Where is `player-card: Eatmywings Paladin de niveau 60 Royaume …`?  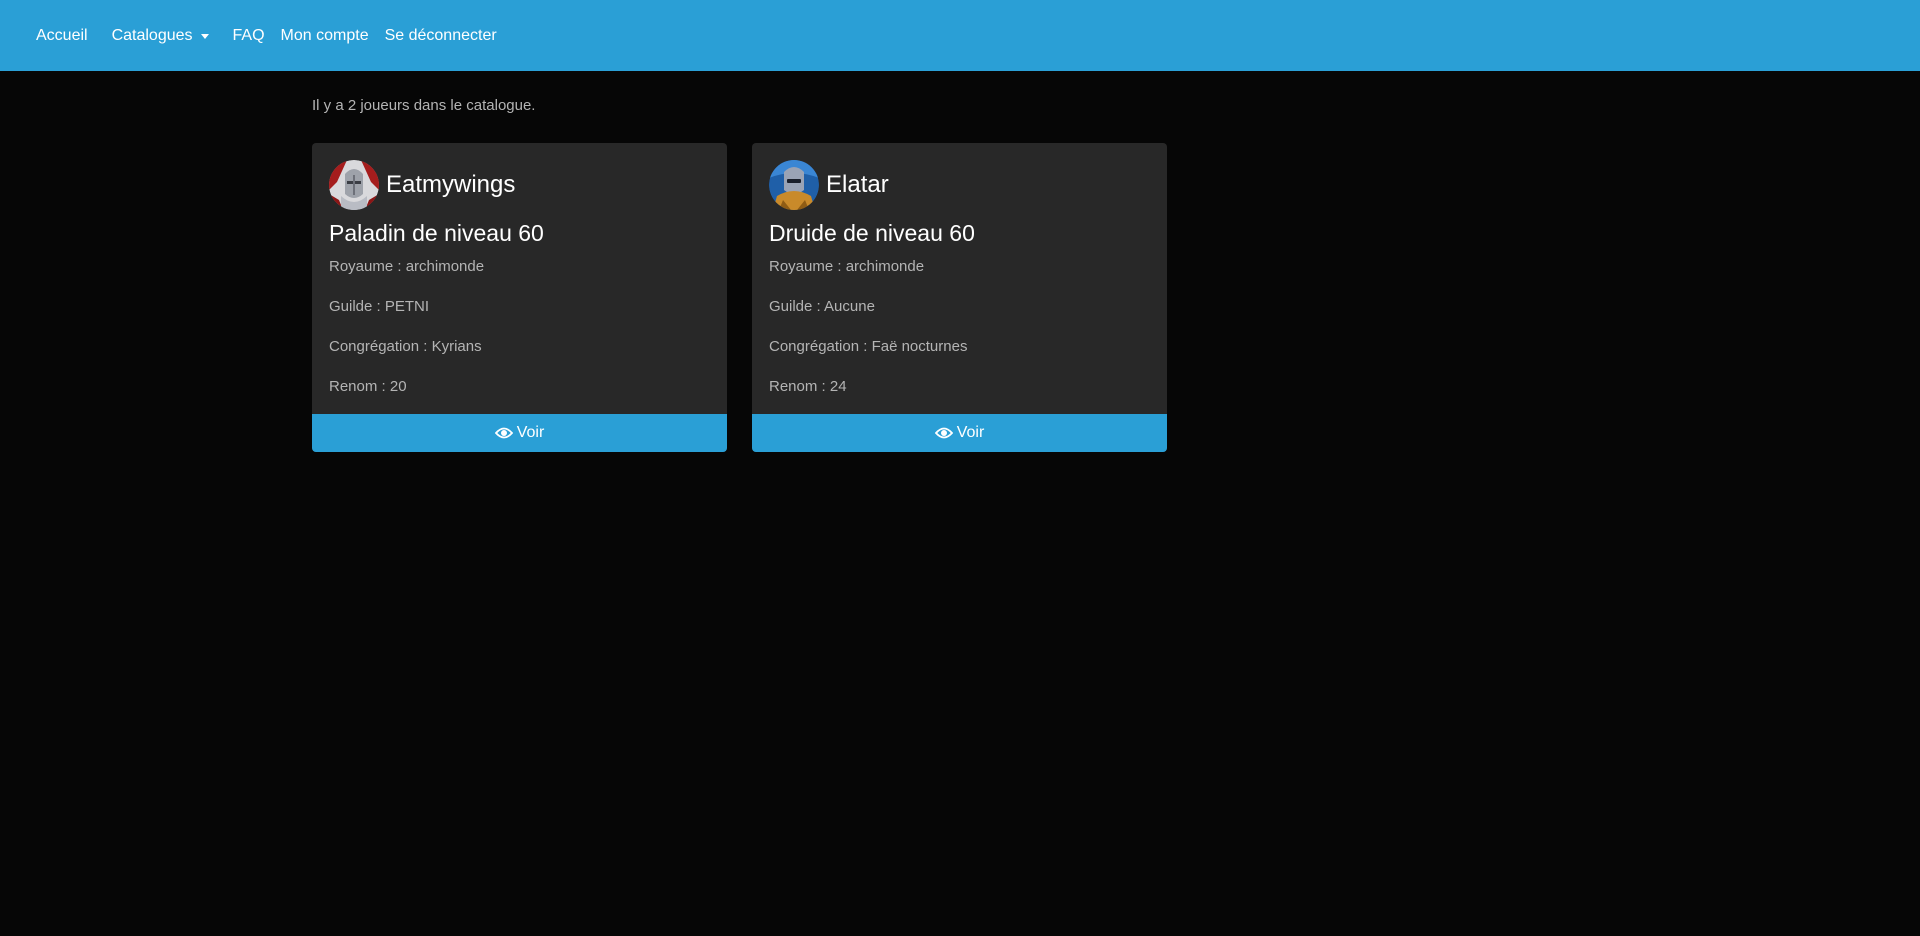
player-card: Eatmywings Paladin de niveau 60 Royaume … is located at coordinates (519, 297).